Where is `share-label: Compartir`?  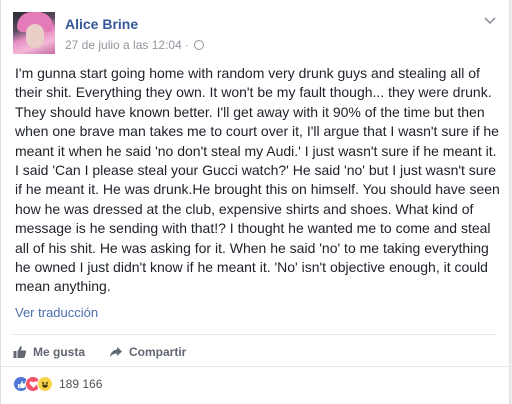
share-label: Compartir is located at coordinates (158, 352).